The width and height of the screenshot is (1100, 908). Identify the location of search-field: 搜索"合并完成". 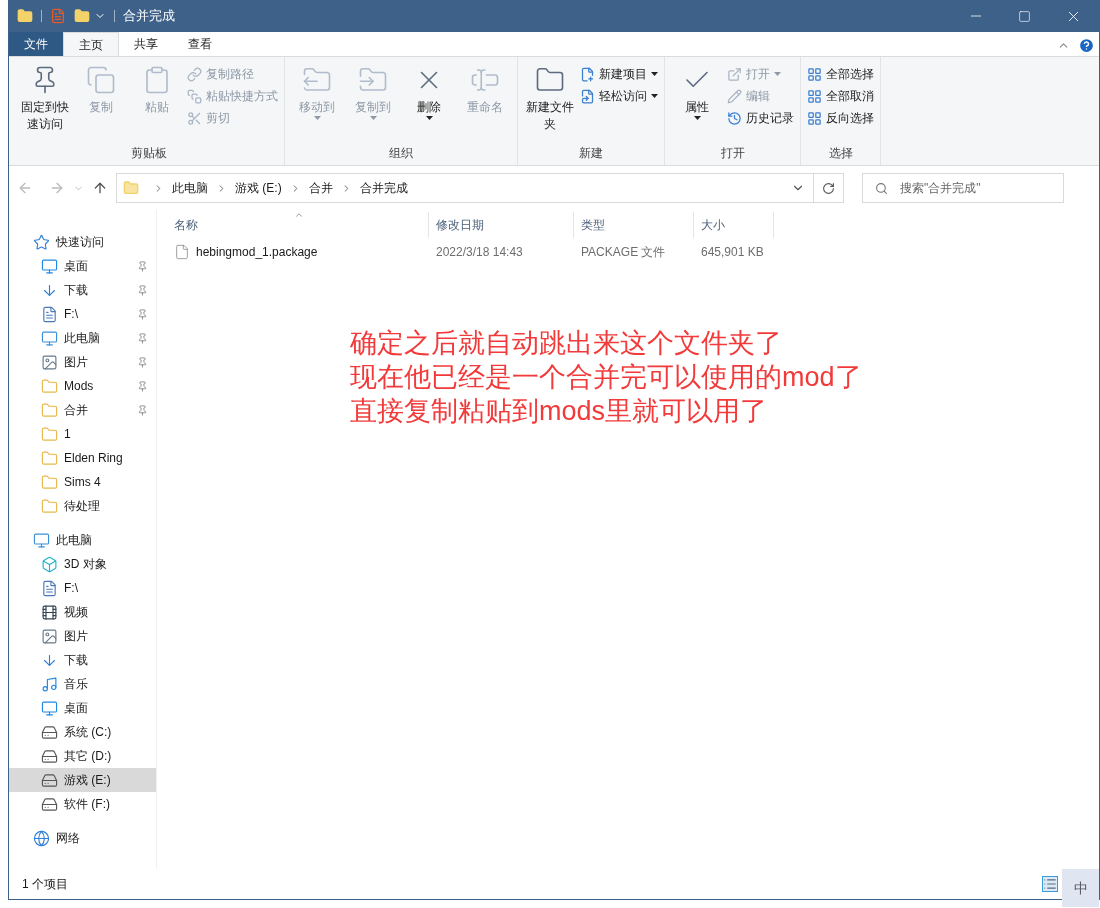
(963, 188).